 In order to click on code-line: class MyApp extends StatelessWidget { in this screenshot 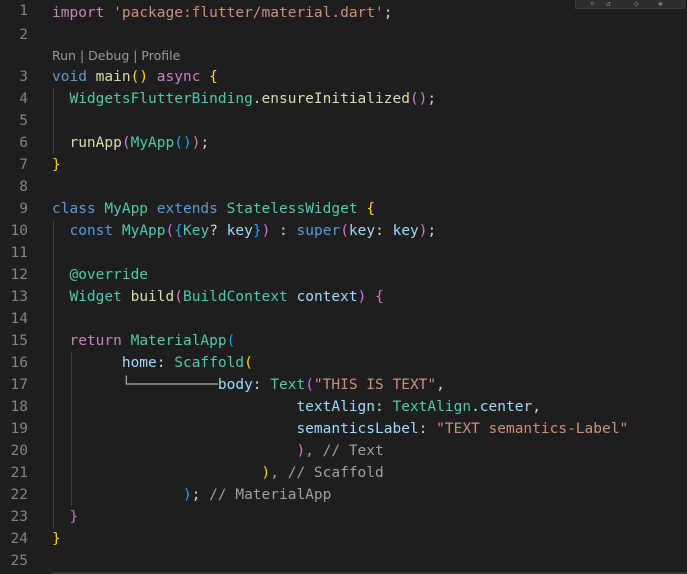, I will do `click(343, 209)`.